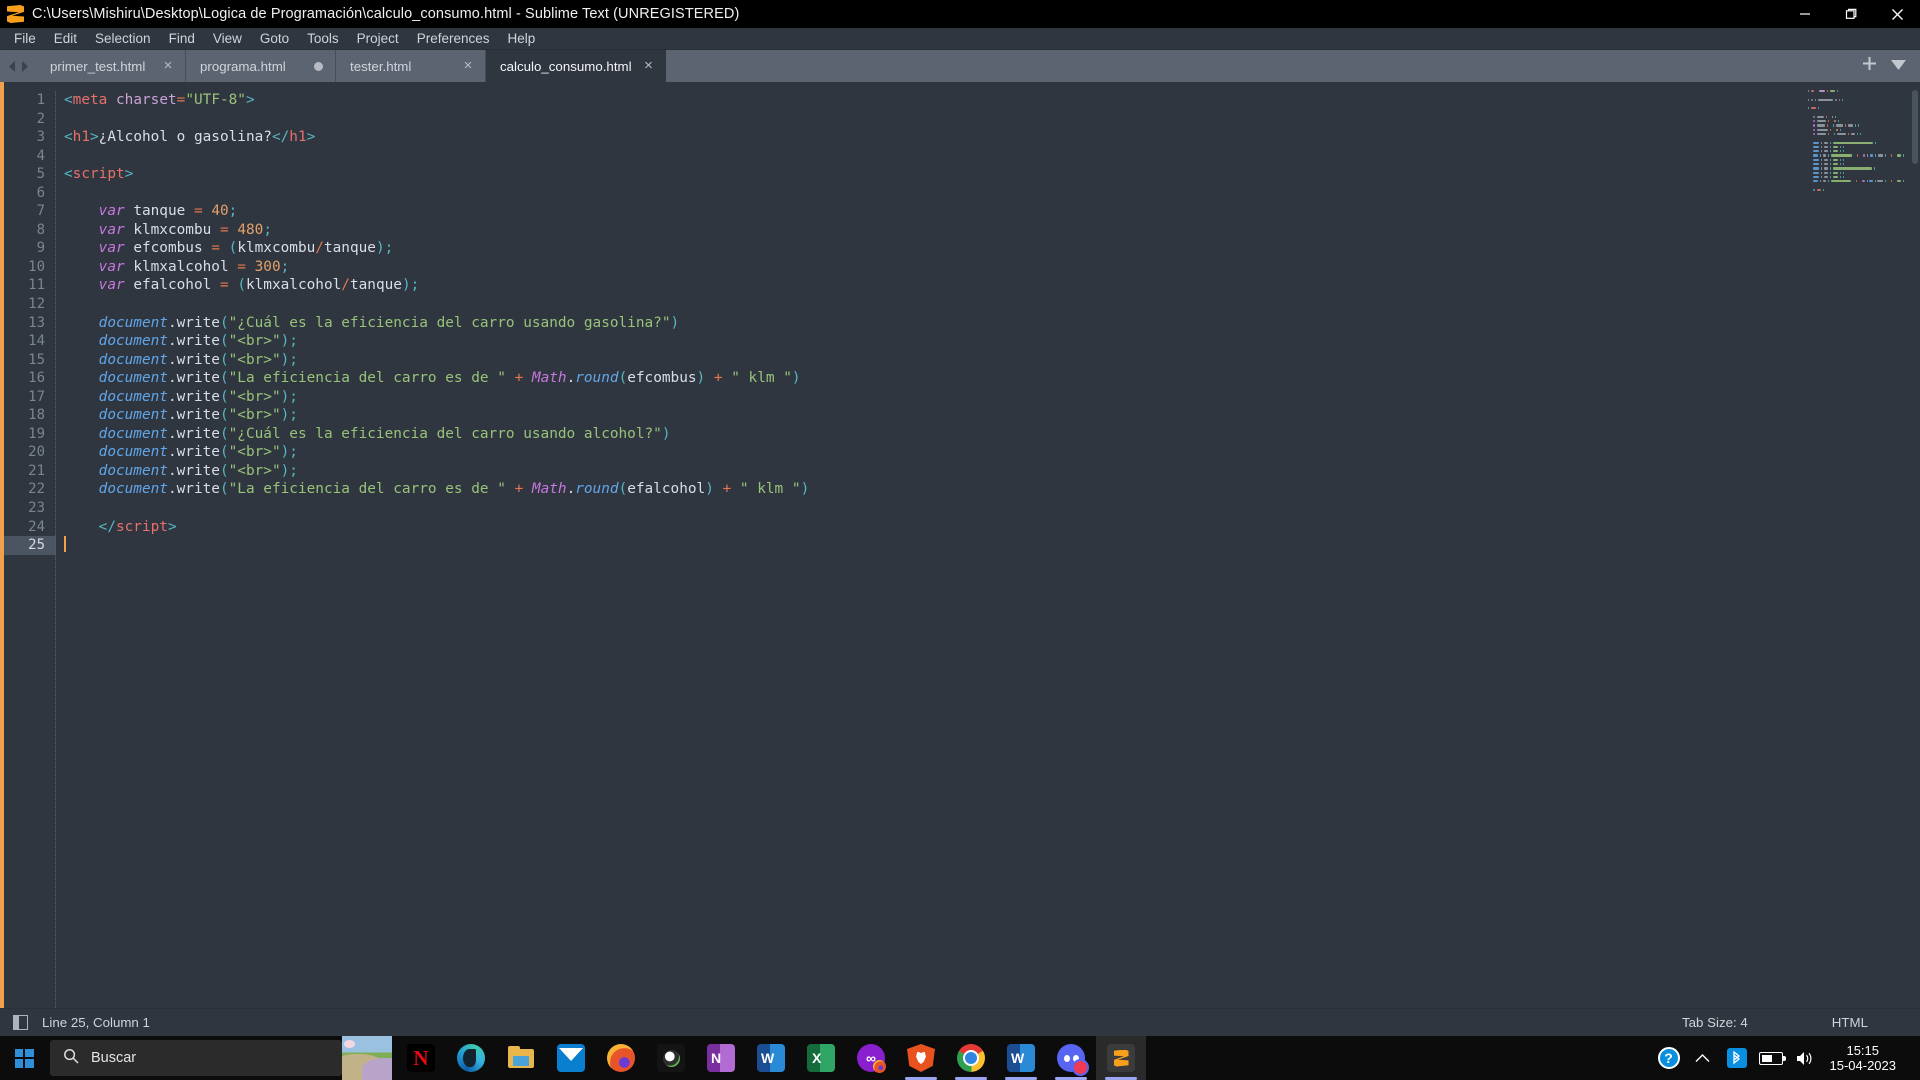 The width and height of the screenshot is (1920, 1080). I want to click on start-button, so click(24, 1058).